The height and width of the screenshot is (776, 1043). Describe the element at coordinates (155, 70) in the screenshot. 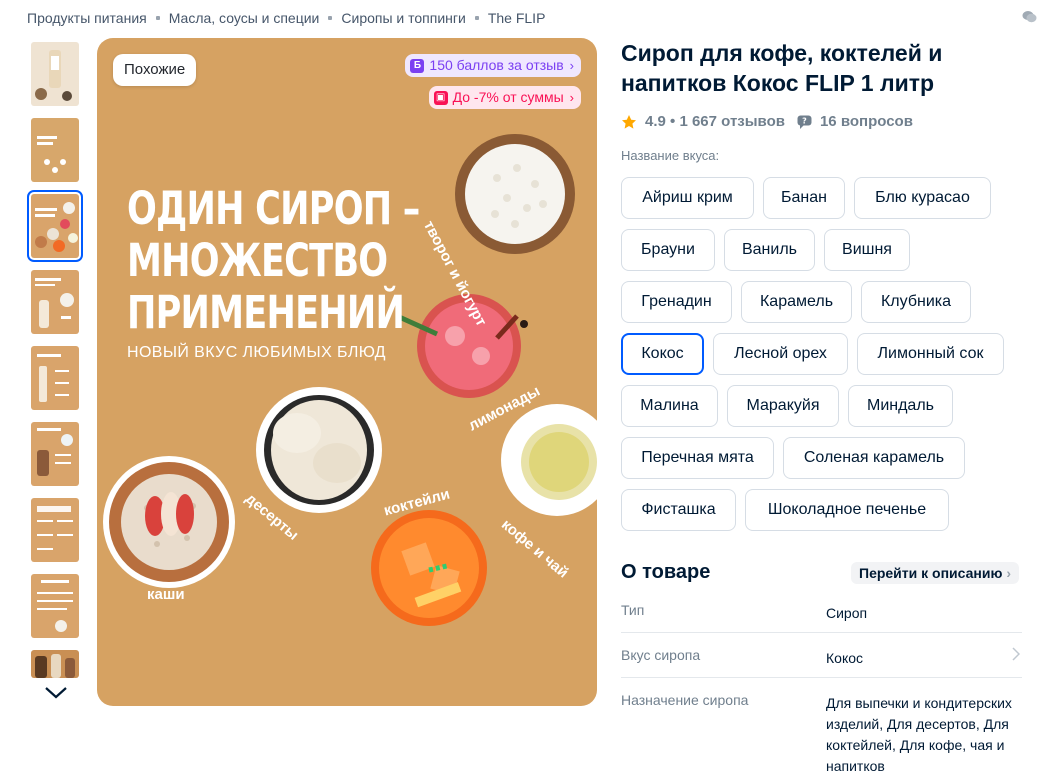

I see `similar-button: Похожие` at that location.